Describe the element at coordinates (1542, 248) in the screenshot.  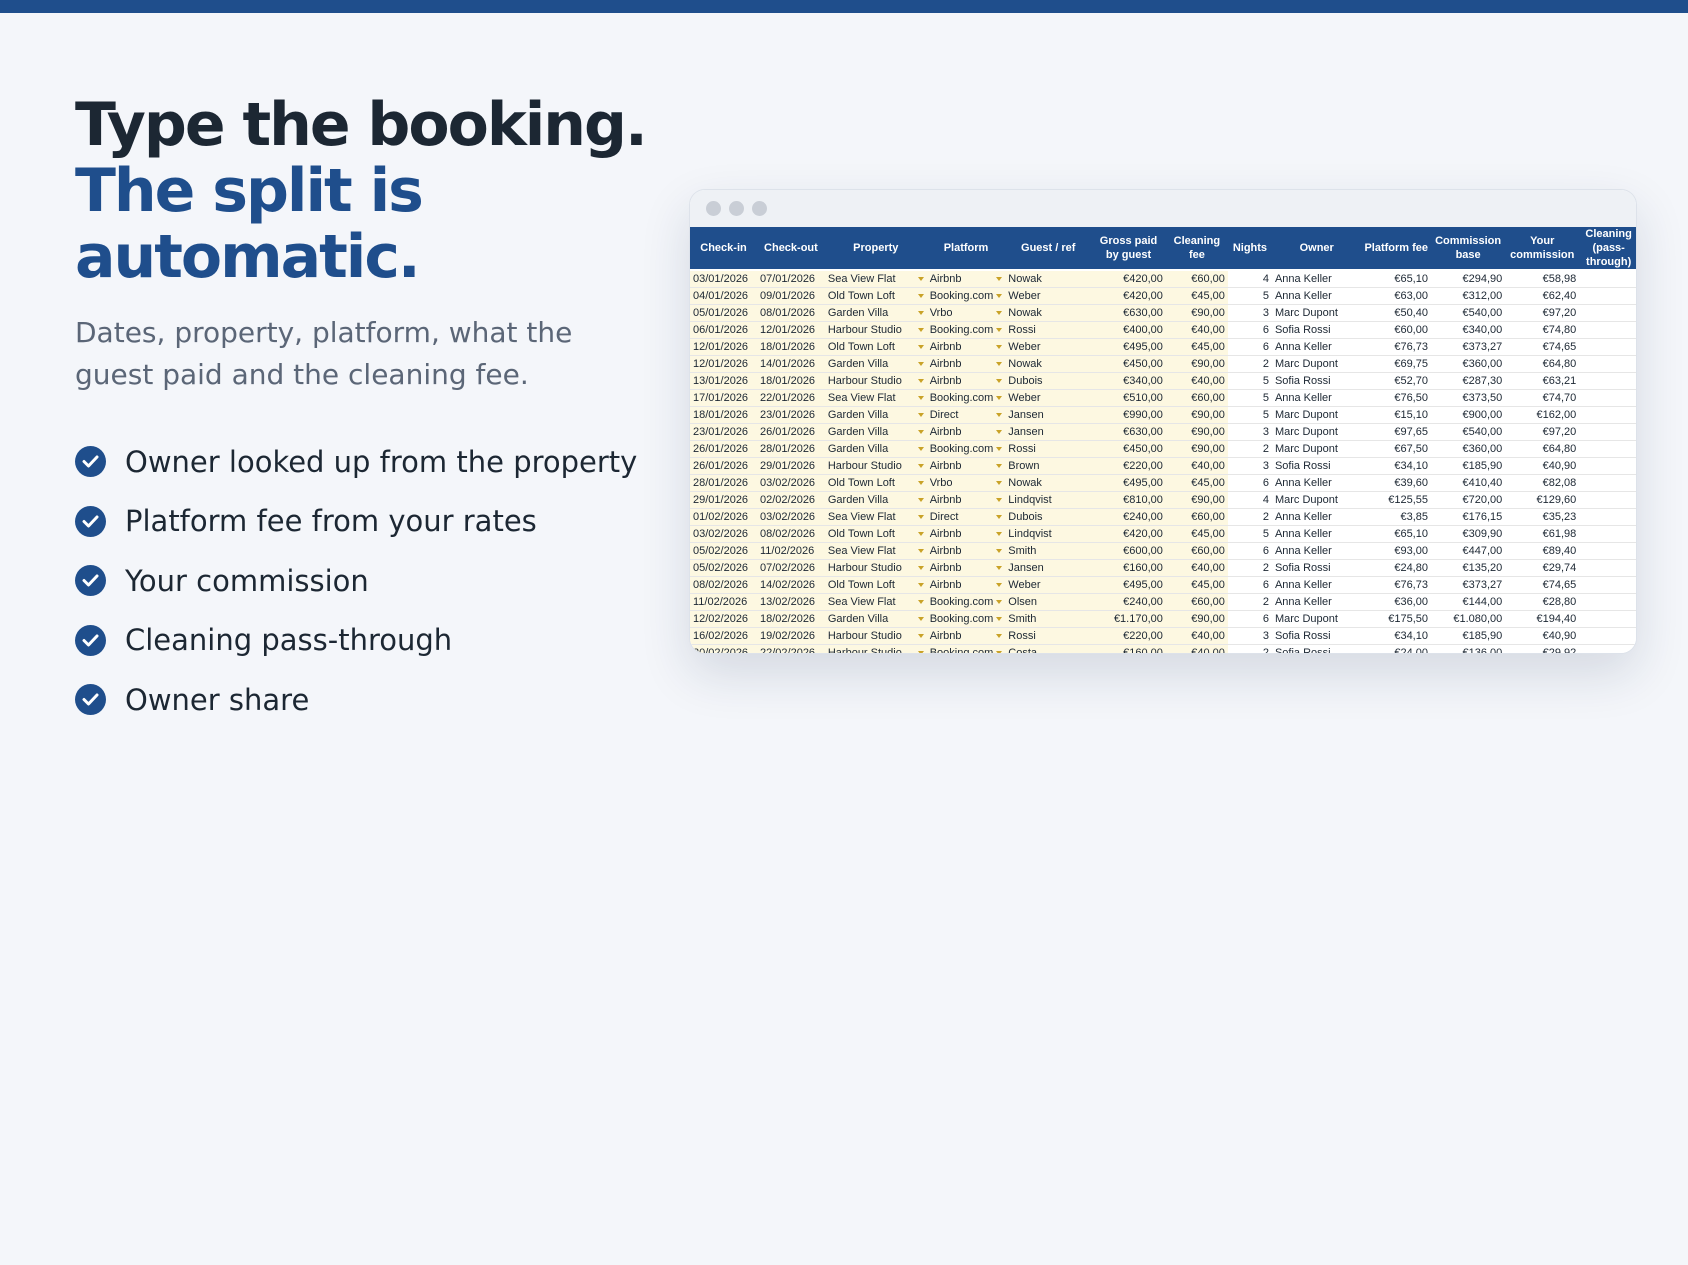
I see `column-header: Your commission` at that location.